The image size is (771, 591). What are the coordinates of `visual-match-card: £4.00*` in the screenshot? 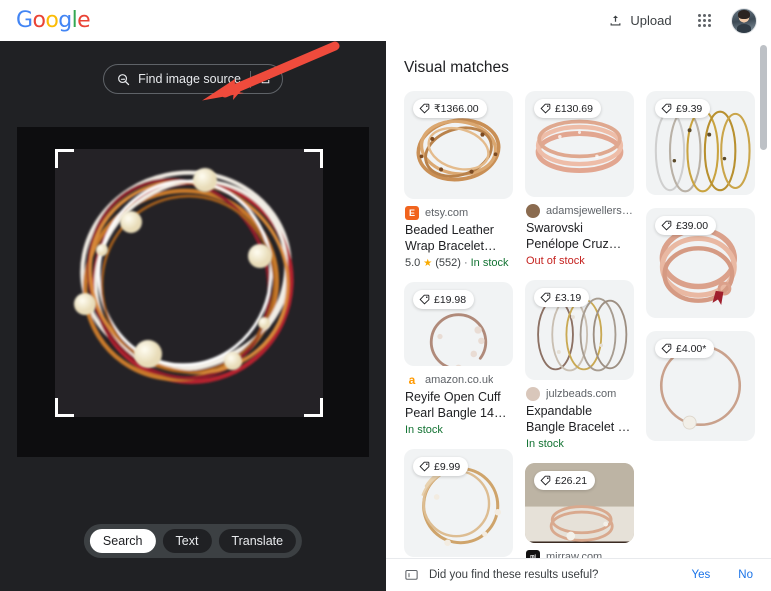 It's located at (700, 386).